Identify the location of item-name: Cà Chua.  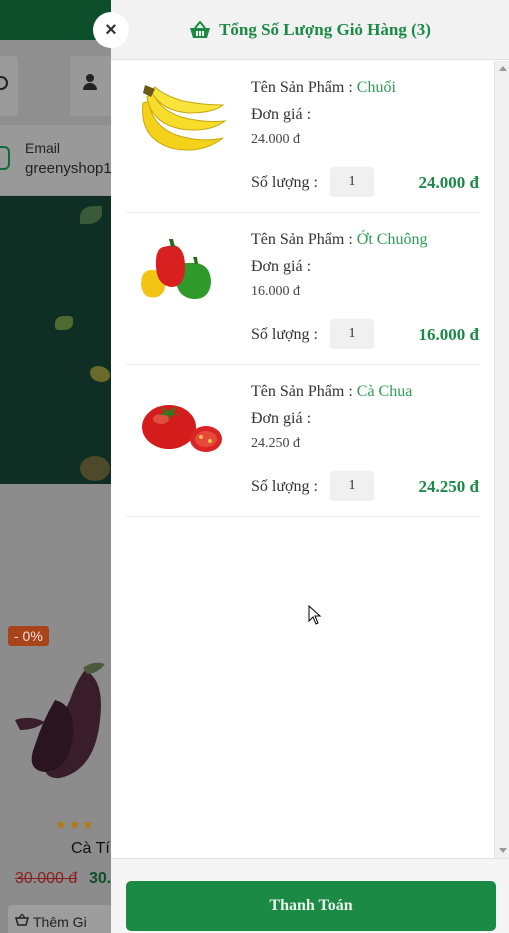
(384, 391).